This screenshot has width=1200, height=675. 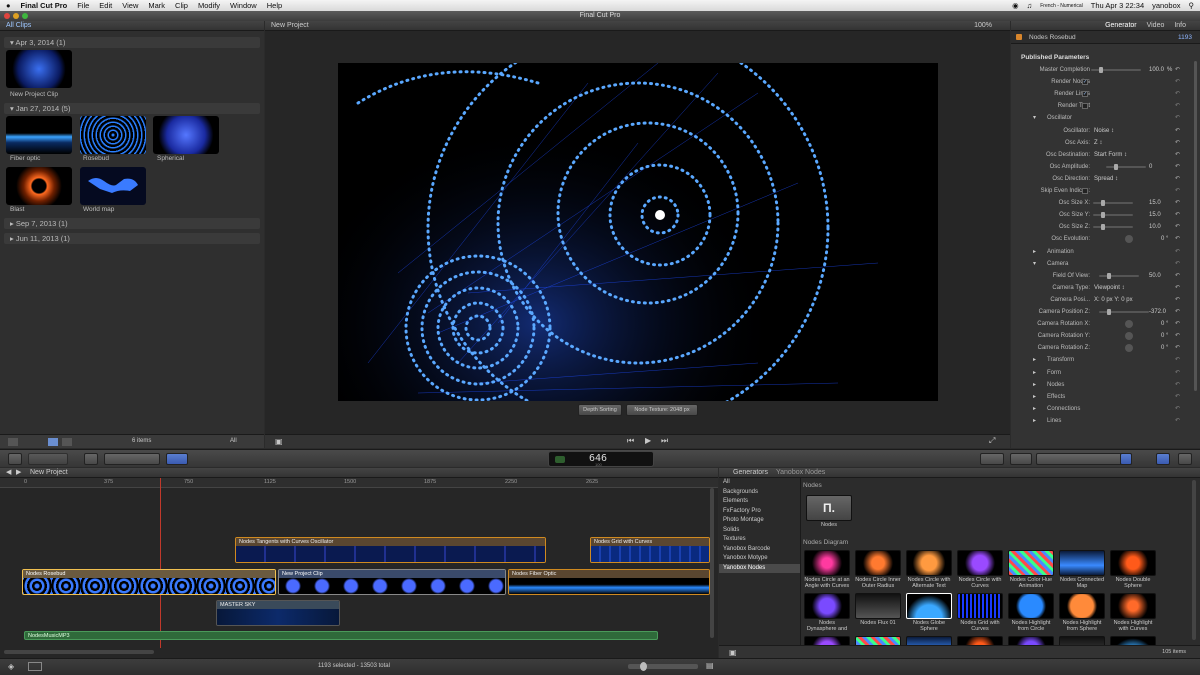 I want to click on tools-button, so click(x=992, y=459).